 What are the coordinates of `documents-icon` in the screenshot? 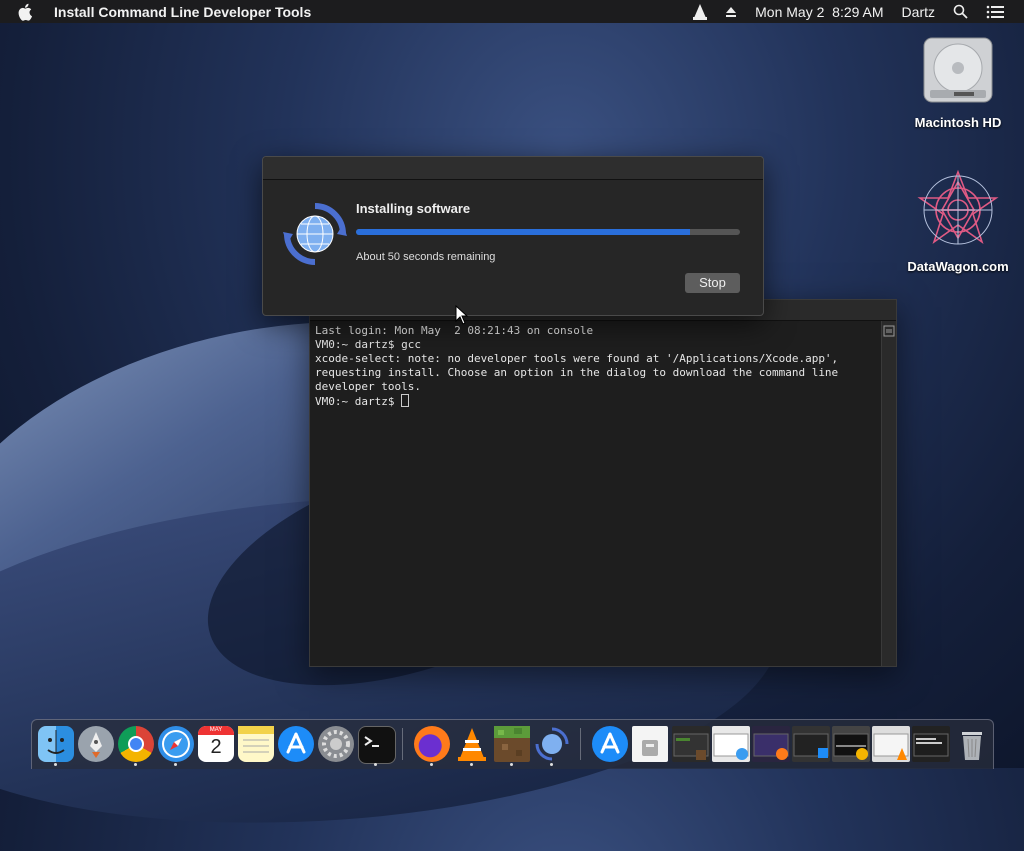 It's located at (650, 744).